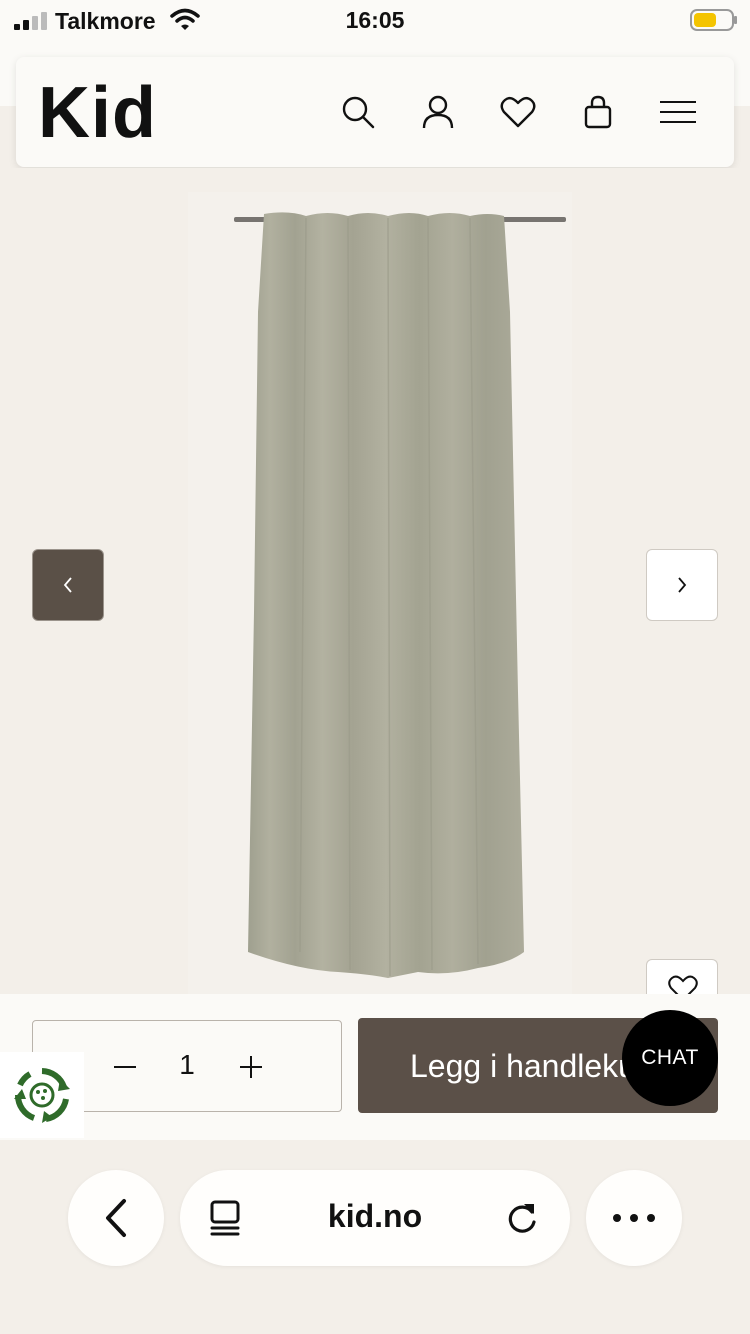 The image size is (750, 1334). I want to click on more-icon, so click(634, 1218).